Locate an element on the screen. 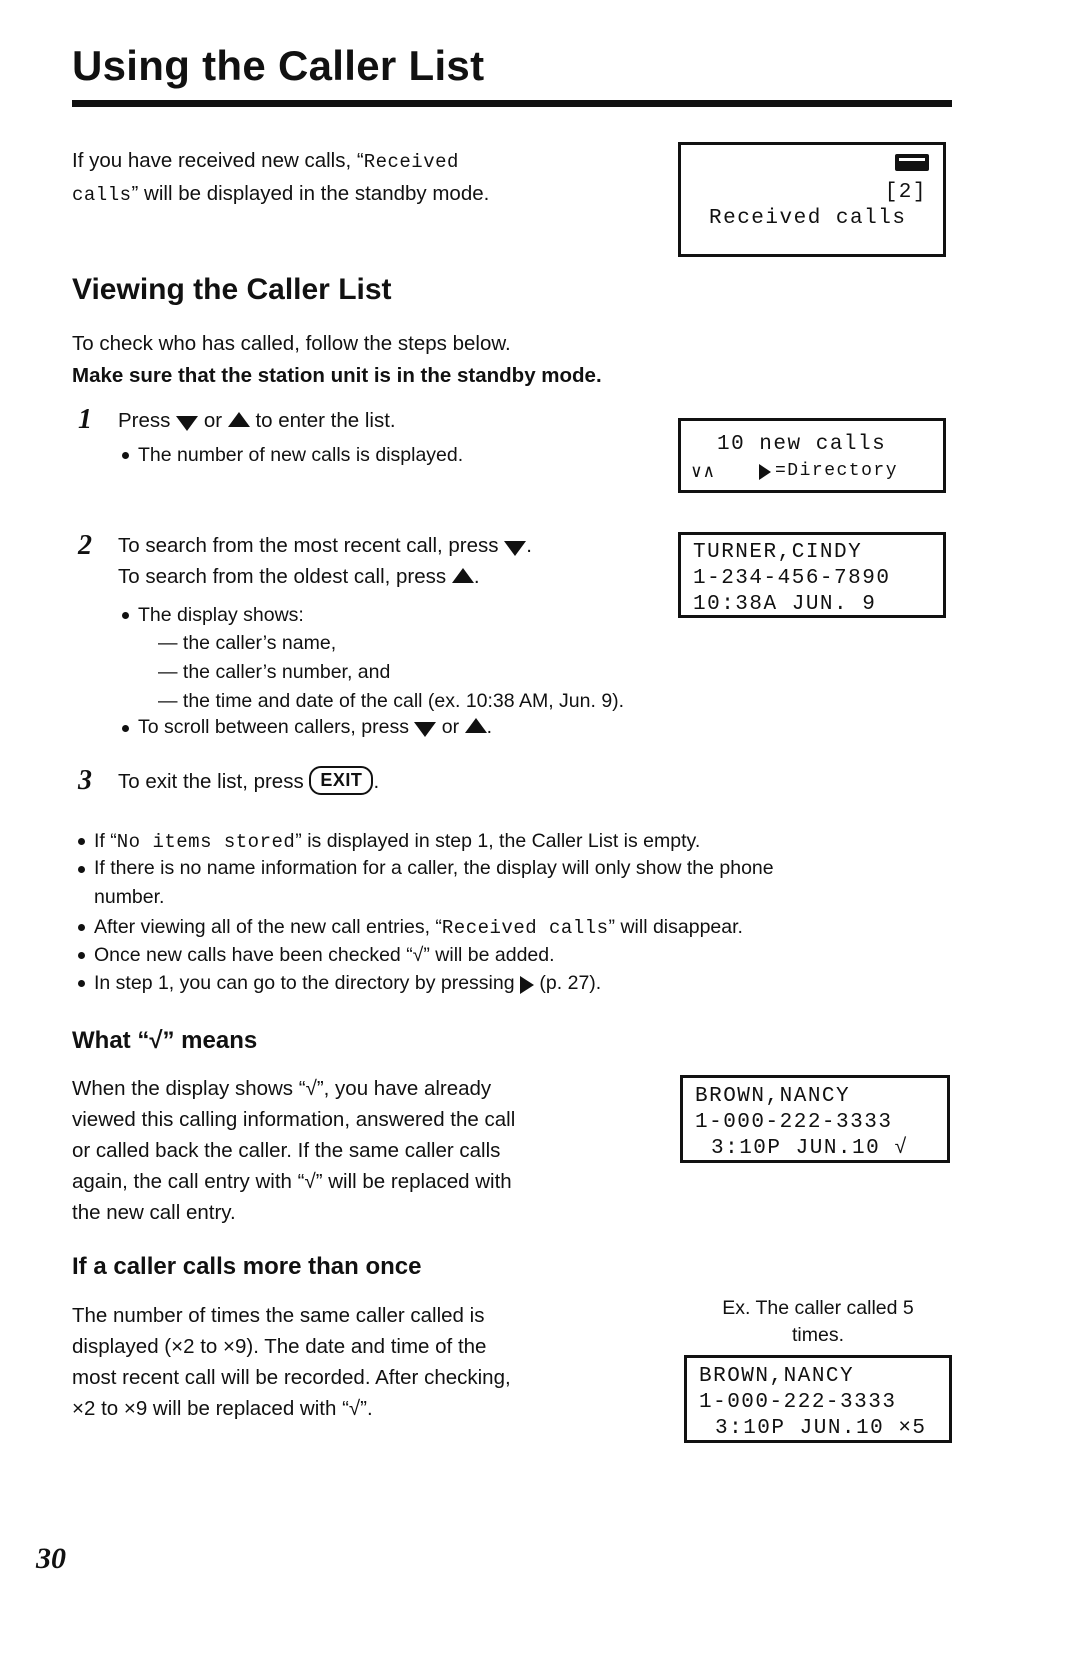 Image resolution: width=1080 pixels, height=1660 pixels. lcd-standby-line1: [2] is located at coordinates (905, 192).